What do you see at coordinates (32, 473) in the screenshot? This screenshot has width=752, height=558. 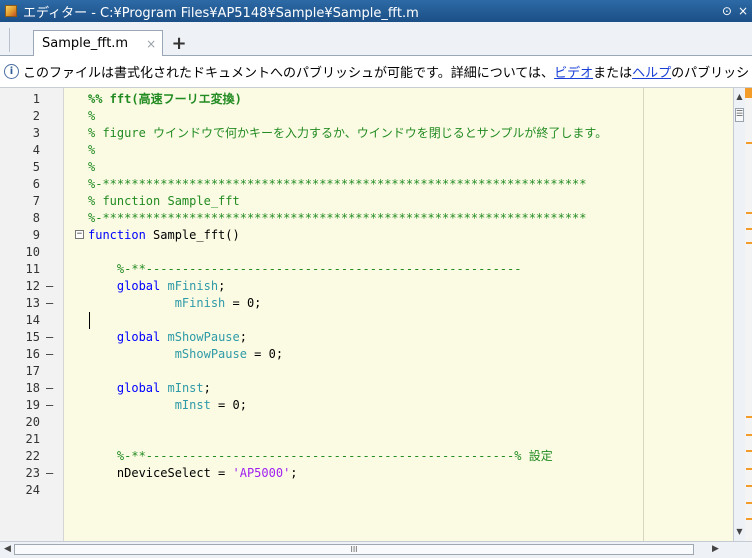 I see `line-number: 23` at bounding box center [32, 473].